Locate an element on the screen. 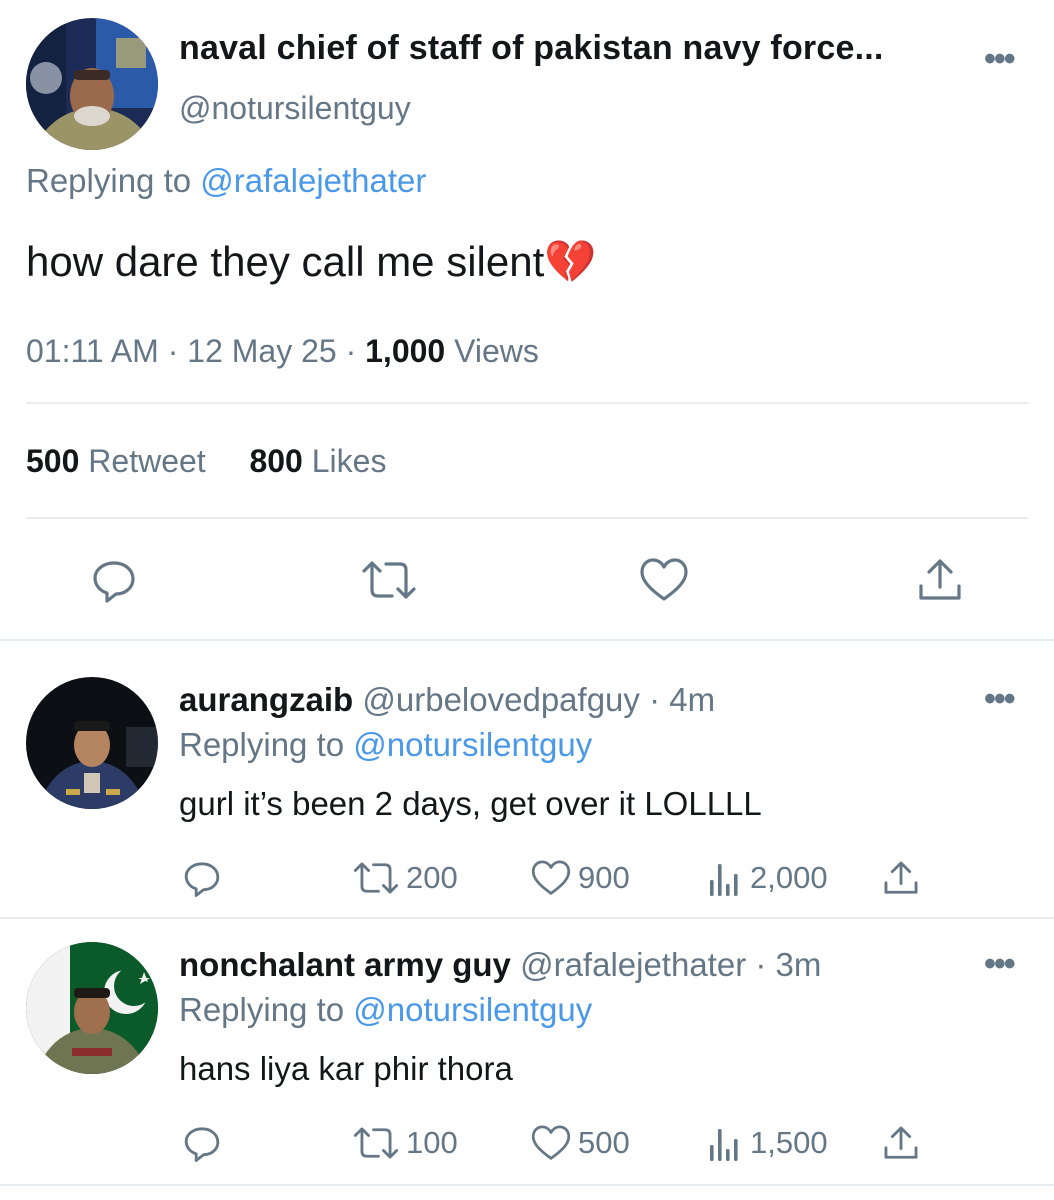 The image size is (1054, 1200). likes-count: 800 is located at coordinates (276, 461).